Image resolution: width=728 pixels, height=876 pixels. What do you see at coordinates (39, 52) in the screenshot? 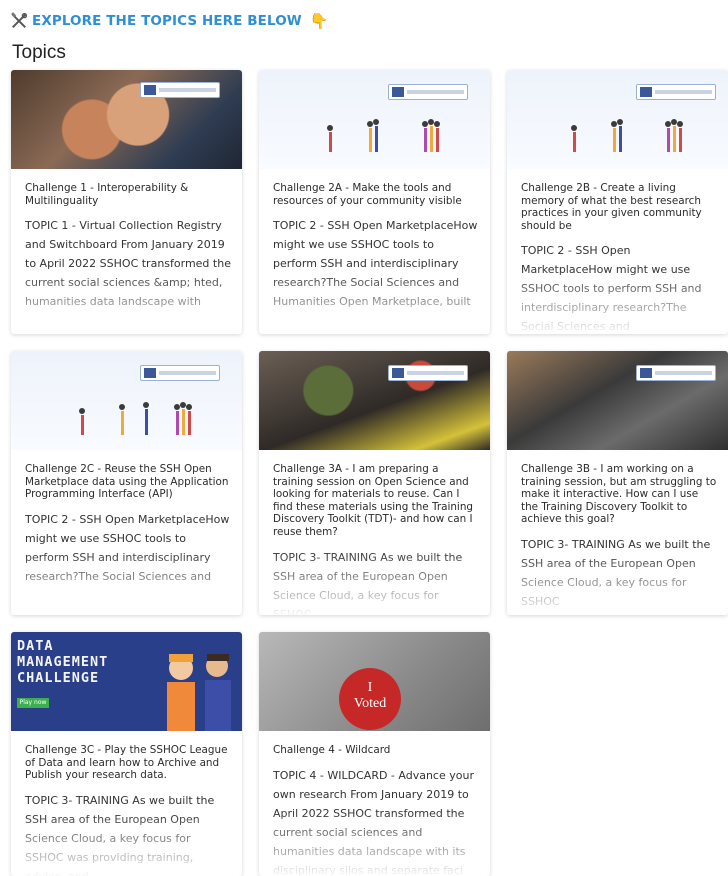
I see `topics-heading: Topics` at bounding box center [39, 52].